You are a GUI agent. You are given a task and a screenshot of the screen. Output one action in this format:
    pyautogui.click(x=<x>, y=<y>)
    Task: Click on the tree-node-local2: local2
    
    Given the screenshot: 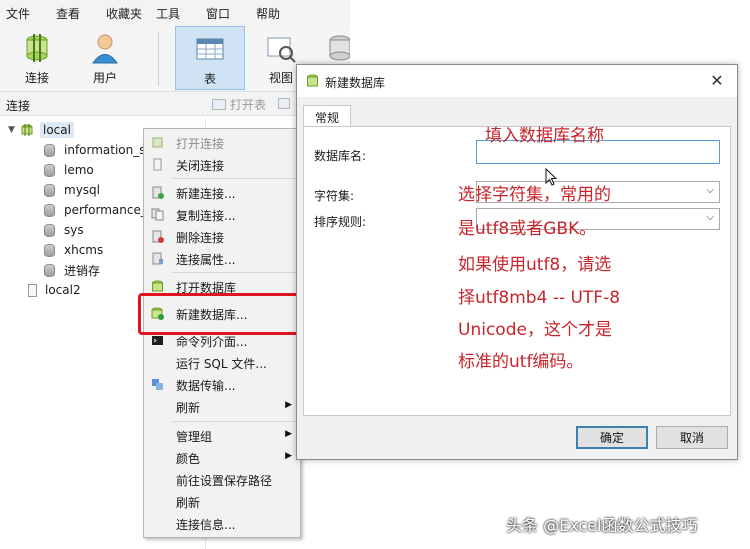 What is the action you would take?
    pyautogui.click(x=54, y=290)
    